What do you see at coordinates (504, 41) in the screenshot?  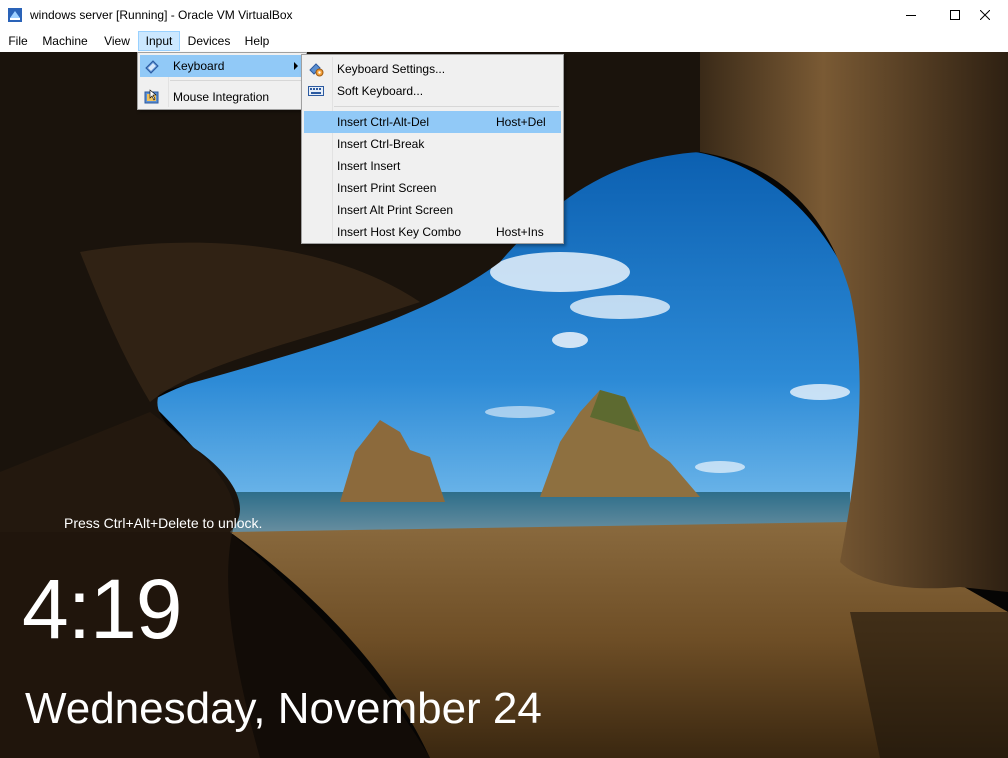 I see `menu-bar: File Machine View Input Devices Help` at bounding box center [504, 41].